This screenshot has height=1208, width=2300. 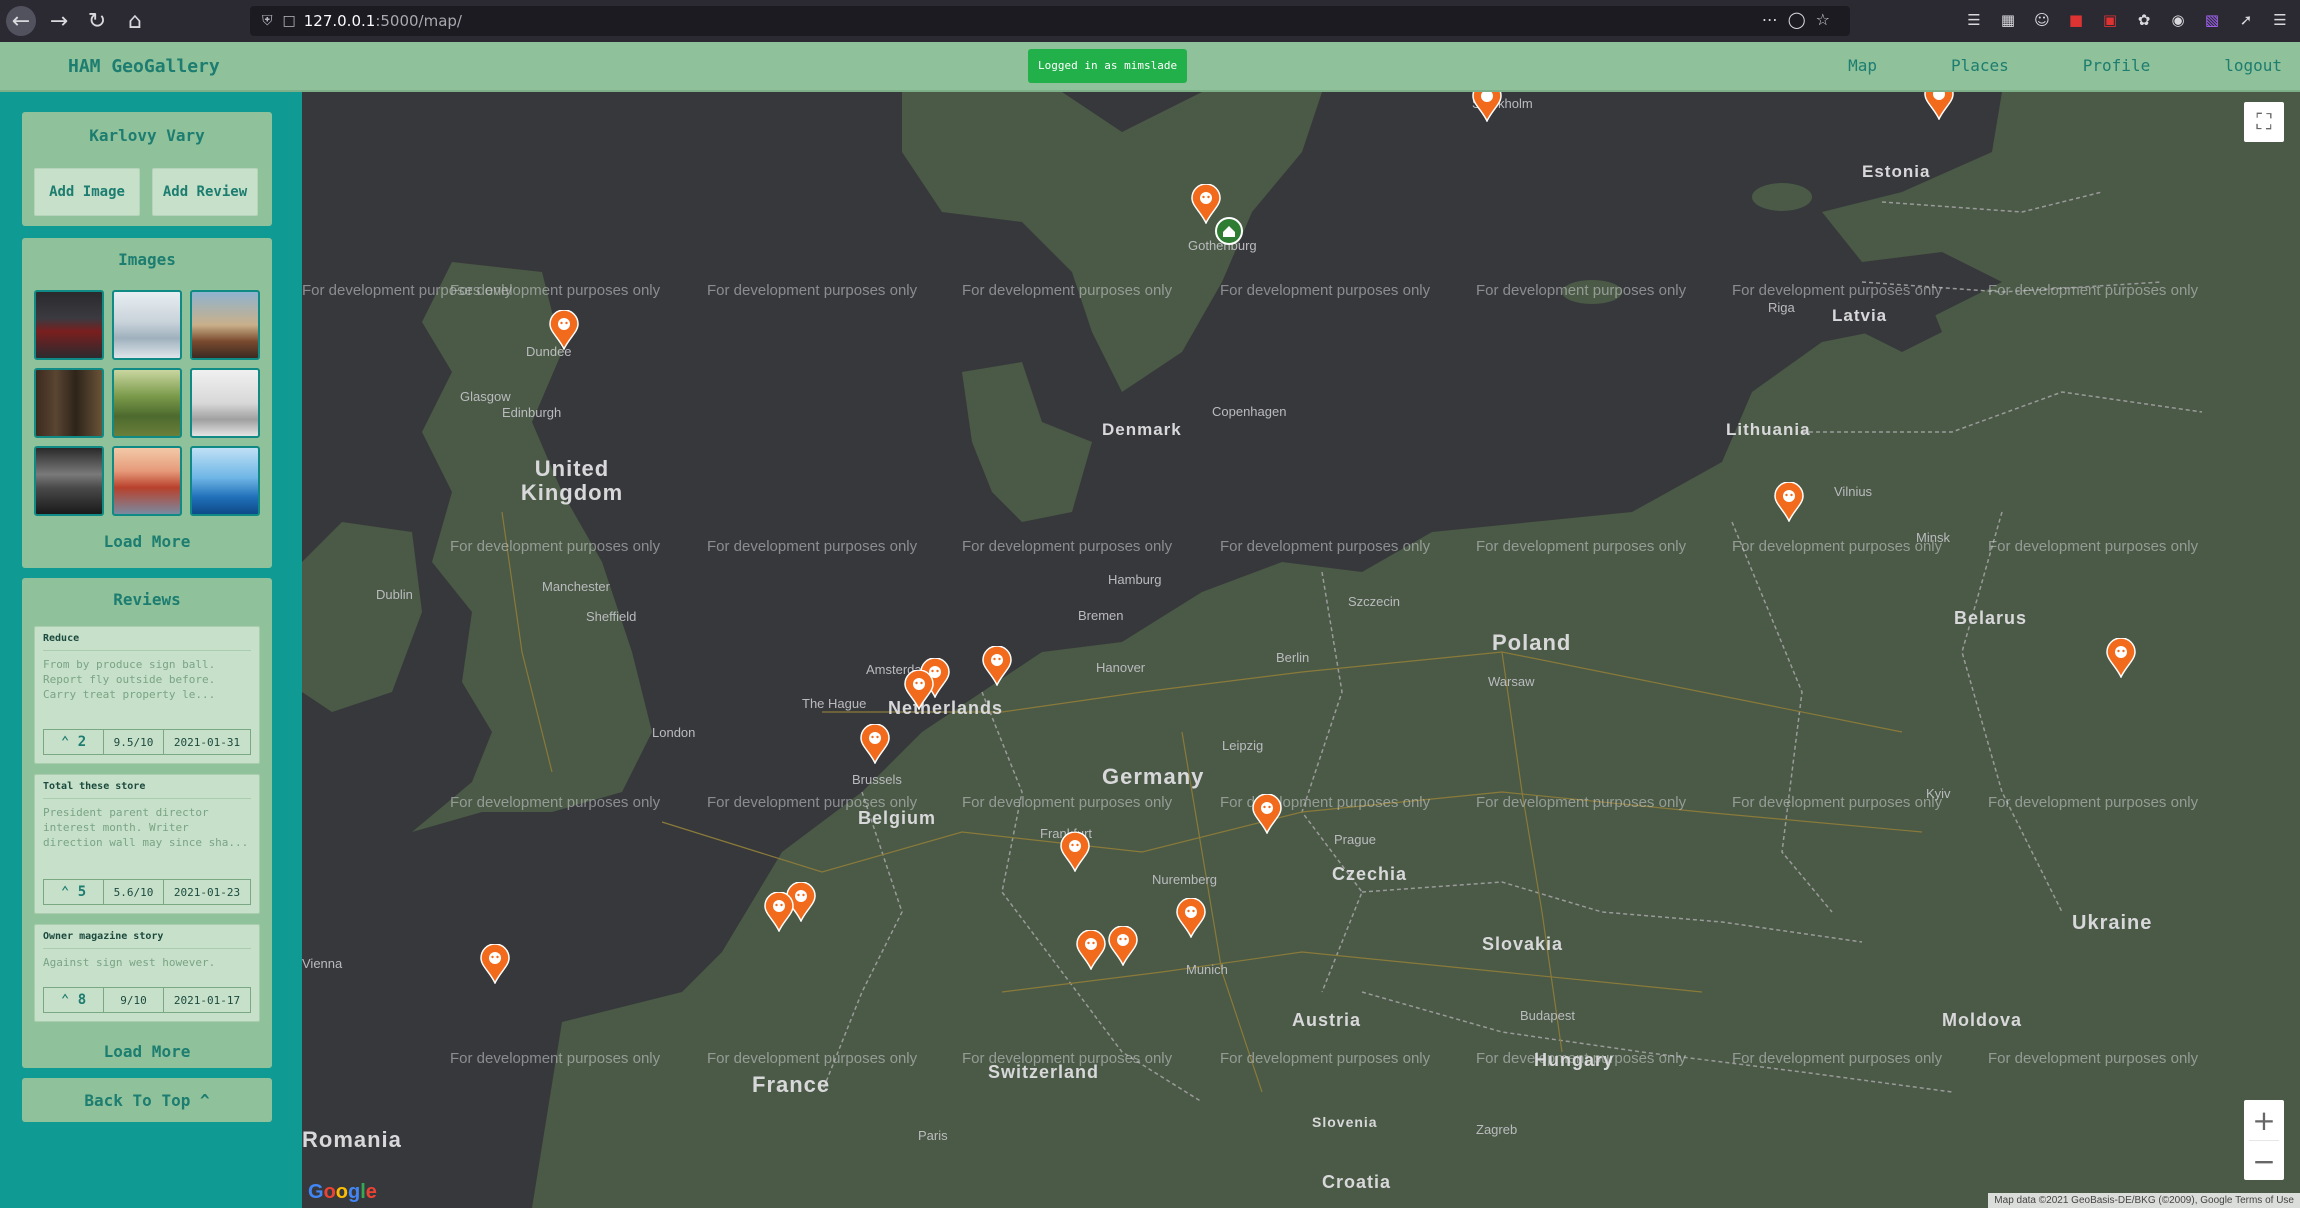 What do you see at coordinates (87, 192) in the screenshot?
I see `add-image-button: Add Image` at bounding box center [87, 192].